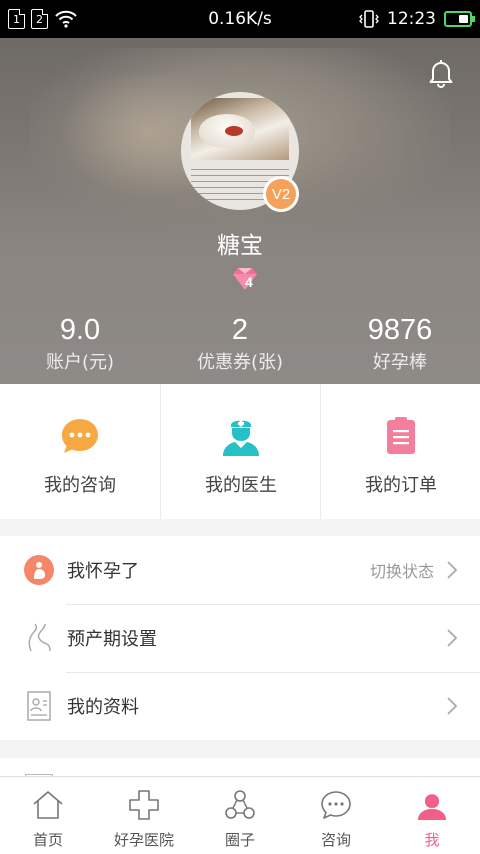  I want to click on status-left: 1 2, so click(93, 19).